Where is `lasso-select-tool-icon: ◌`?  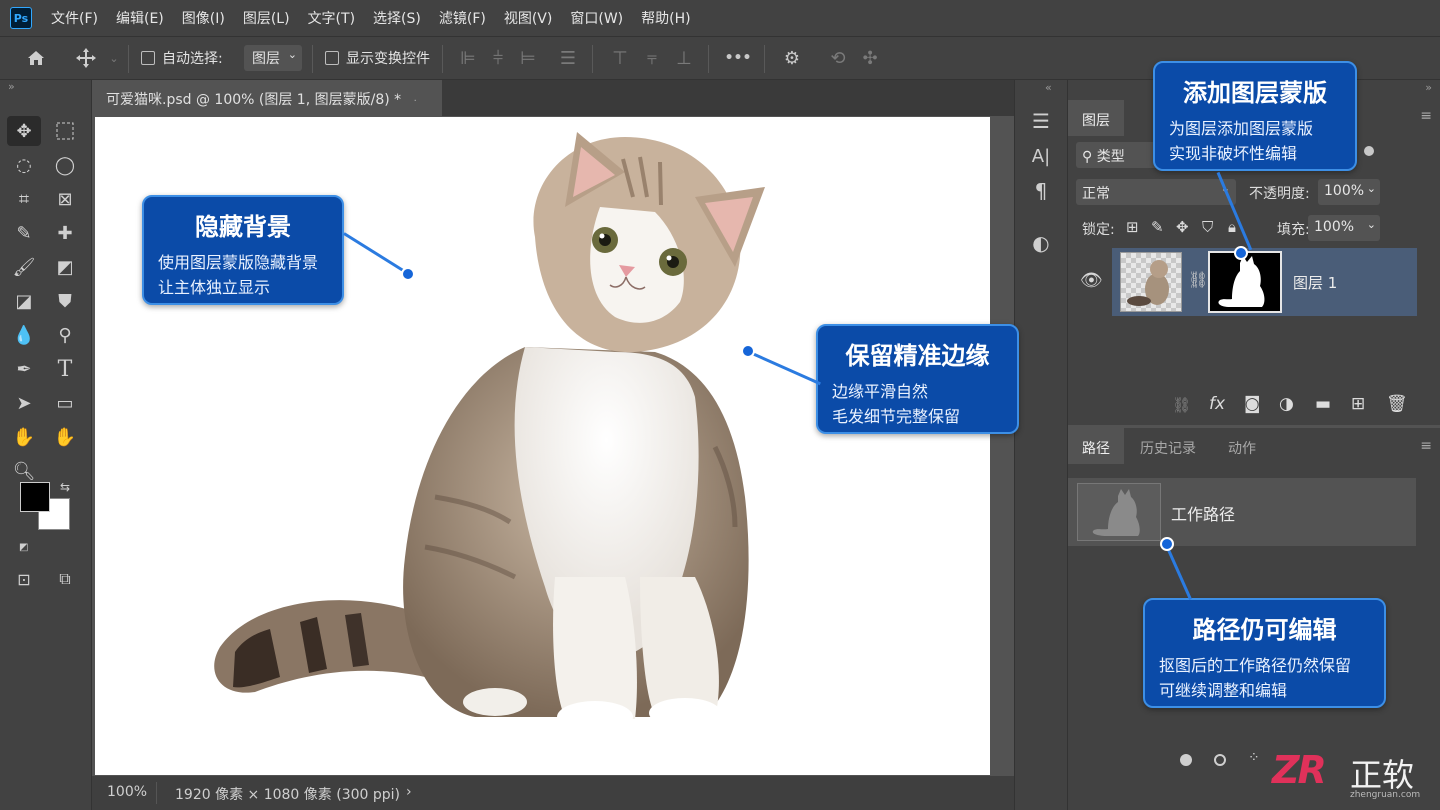 lasso-select-tool-icon: ◌ is located at coordinates (24, 165).